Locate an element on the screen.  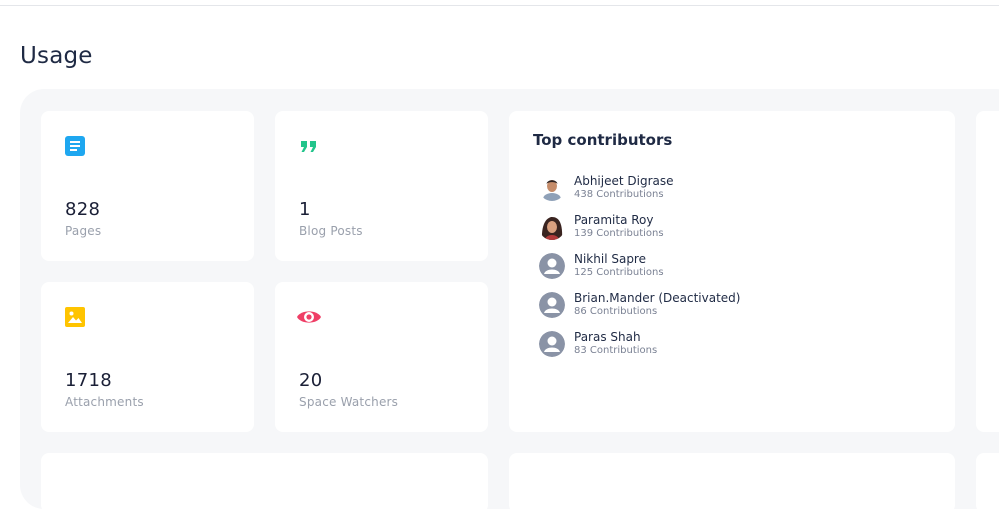
space-watchers-count: 20 is located at coordinates (311, 380).